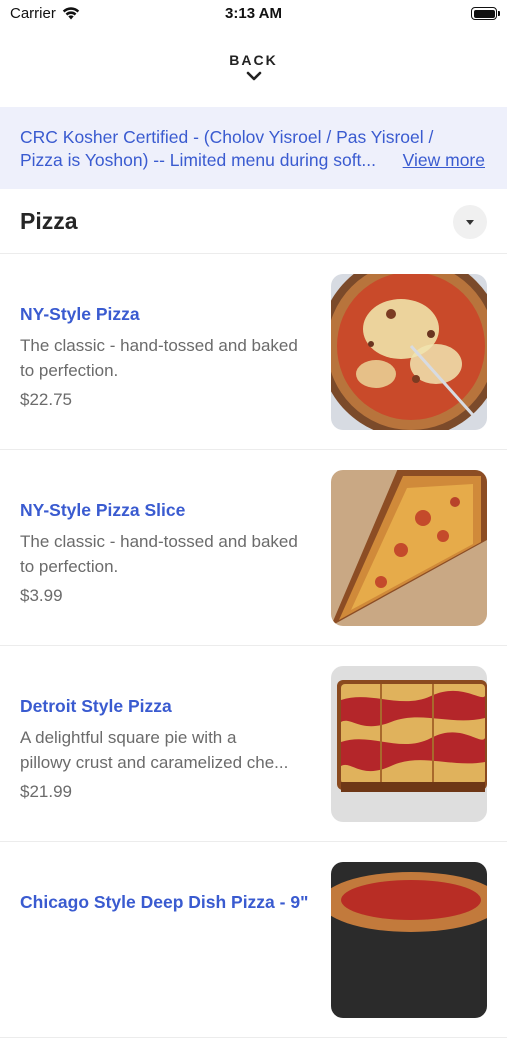 Image resolution: width=507 pixels, height=1038 pixels. Describe the element at coordinates (409, 744) in the screenshot. I see `item-photo-detroit-style-pizza` at that location.